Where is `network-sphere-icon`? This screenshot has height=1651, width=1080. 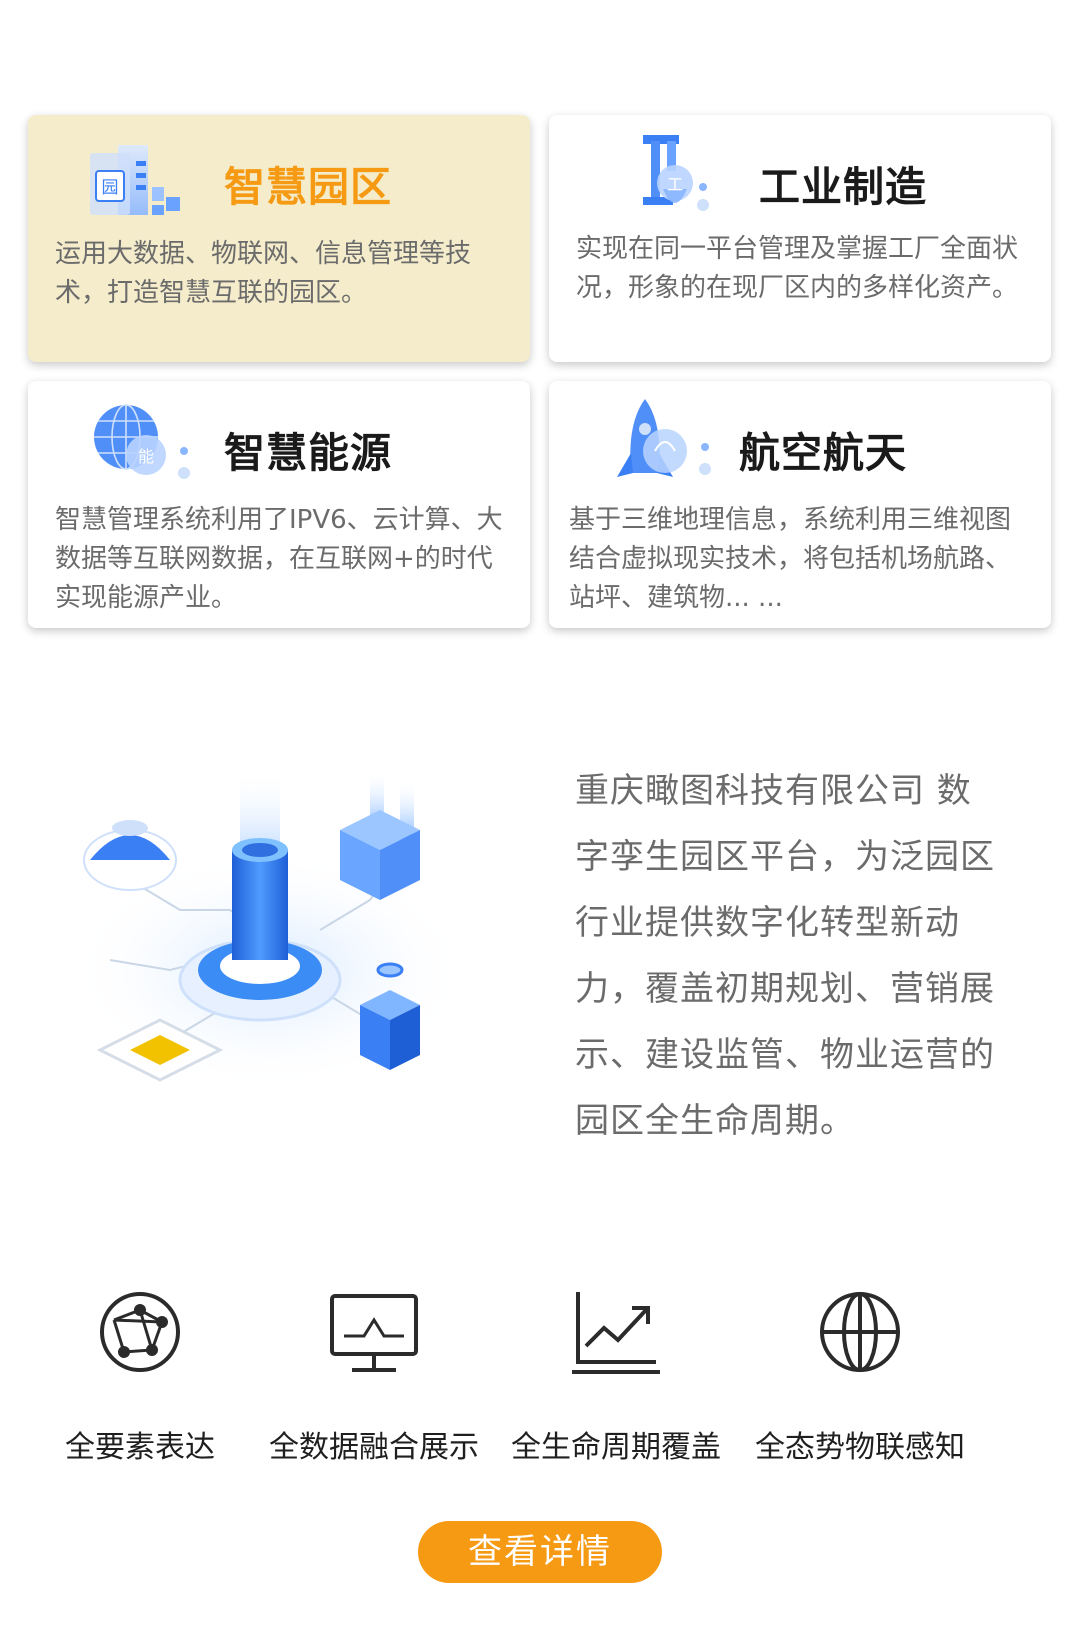
network-sphere-icon is located at coordinates (140, 1332).